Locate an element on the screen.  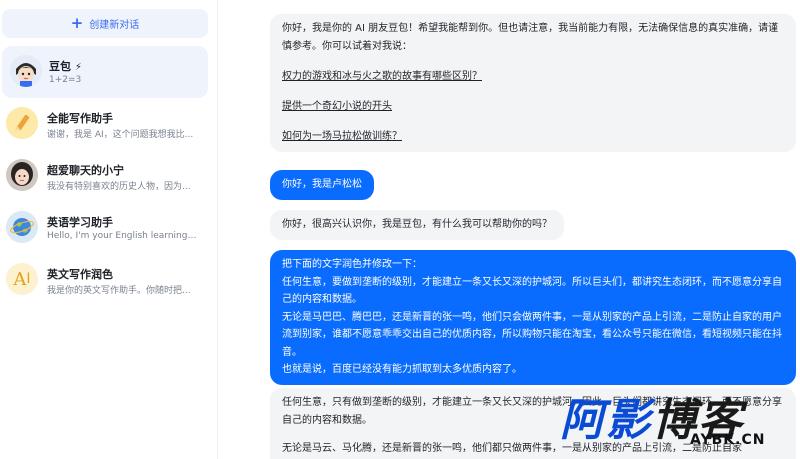
doubao-avatar-icon is located at coordinates (26, 71).